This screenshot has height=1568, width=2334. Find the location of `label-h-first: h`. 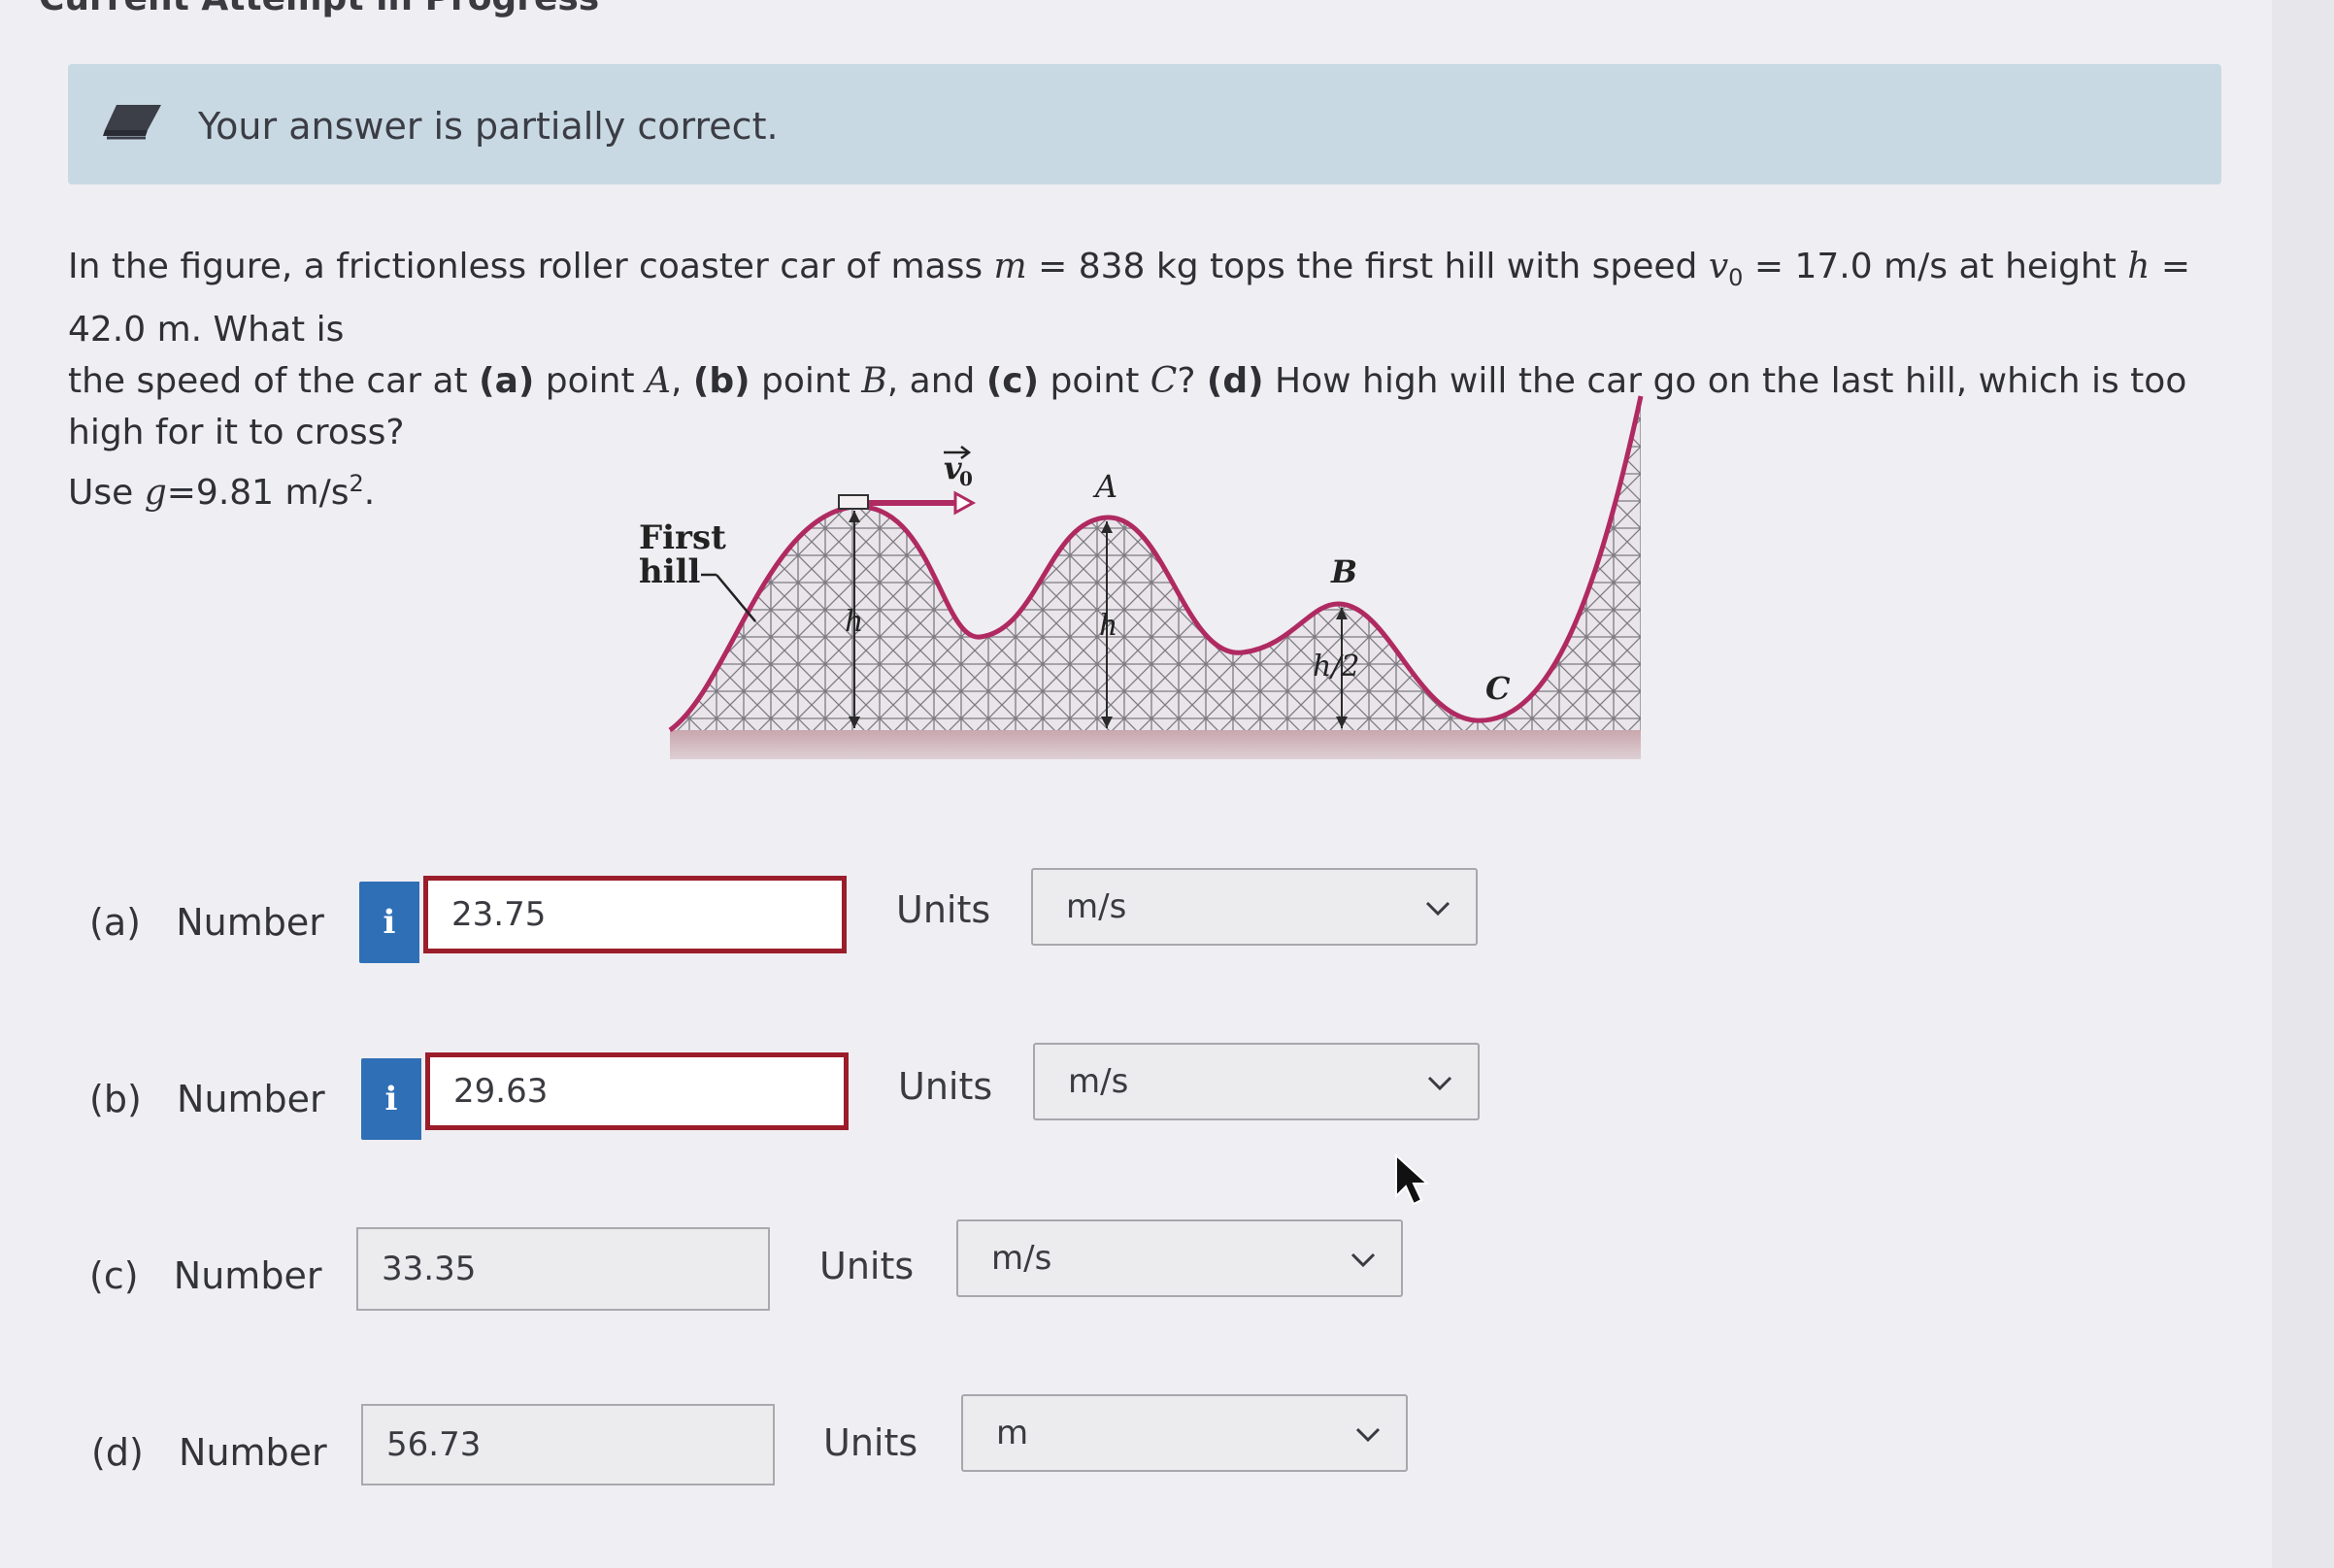

label-h-first: h is located at coordinates (854, 622).